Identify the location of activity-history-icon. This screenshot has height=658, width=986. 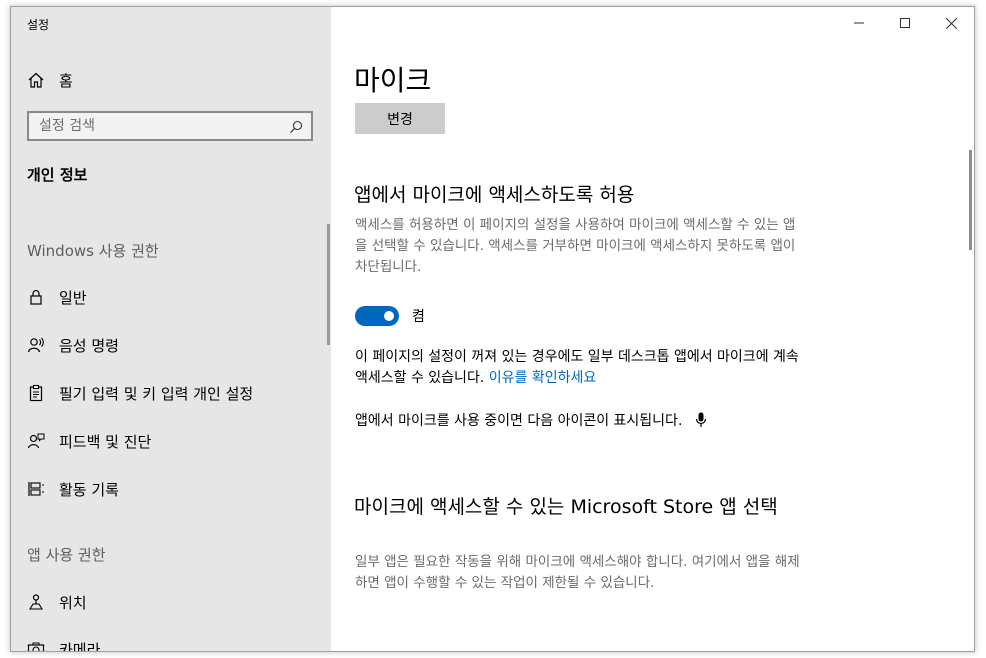
(36, 489).